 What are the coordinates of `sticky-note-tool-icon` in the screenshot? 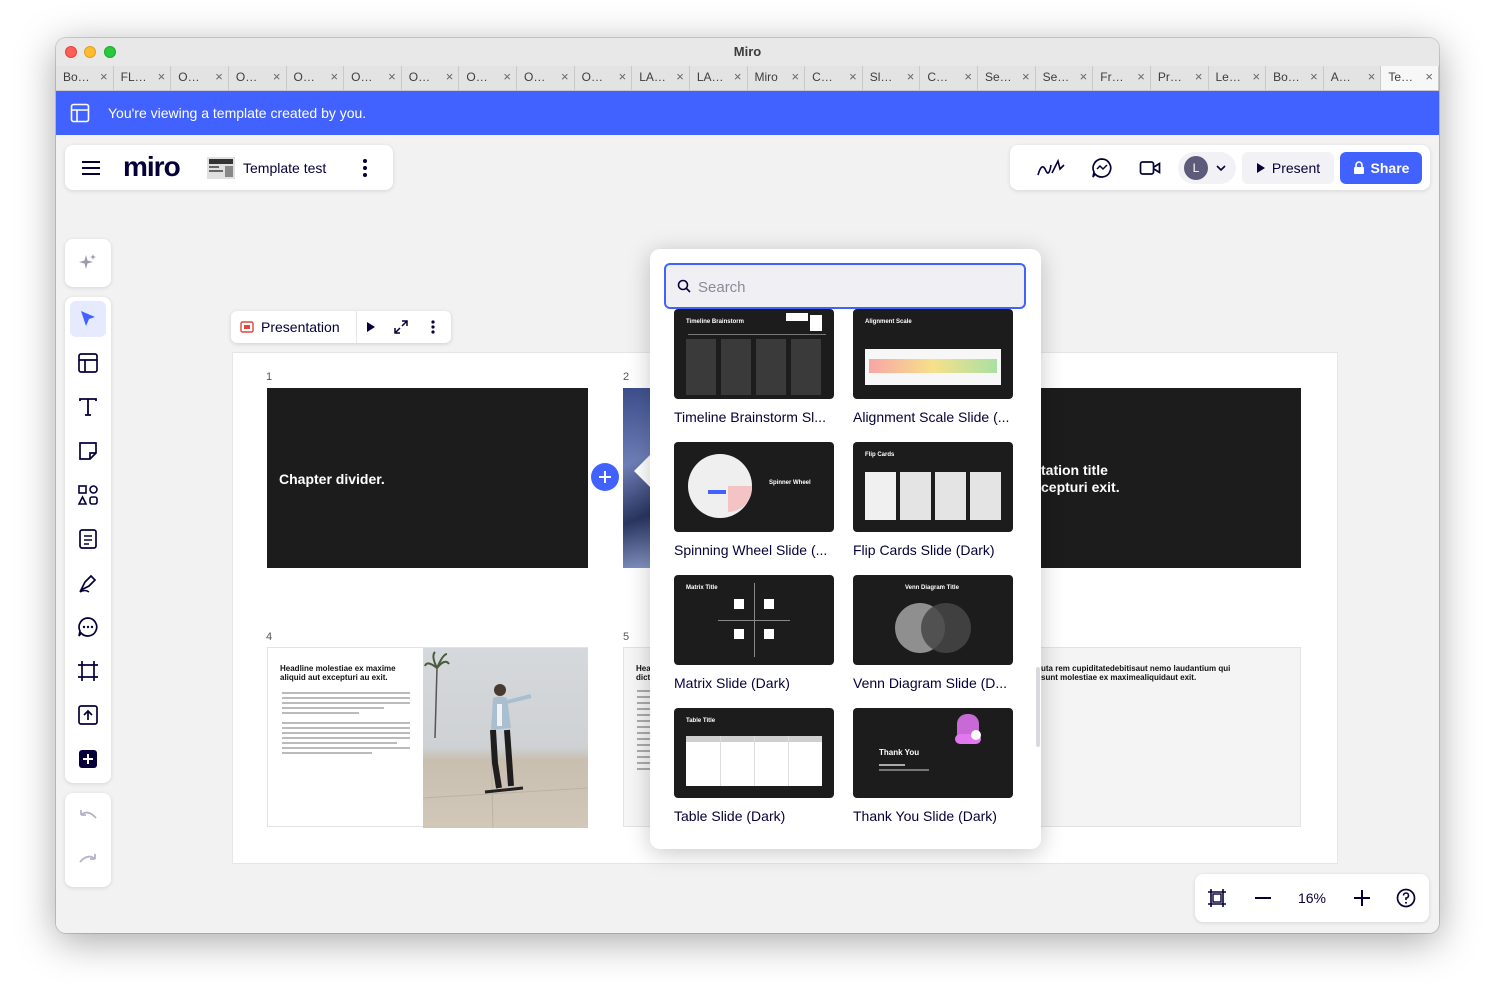 It's located at (88, 451).